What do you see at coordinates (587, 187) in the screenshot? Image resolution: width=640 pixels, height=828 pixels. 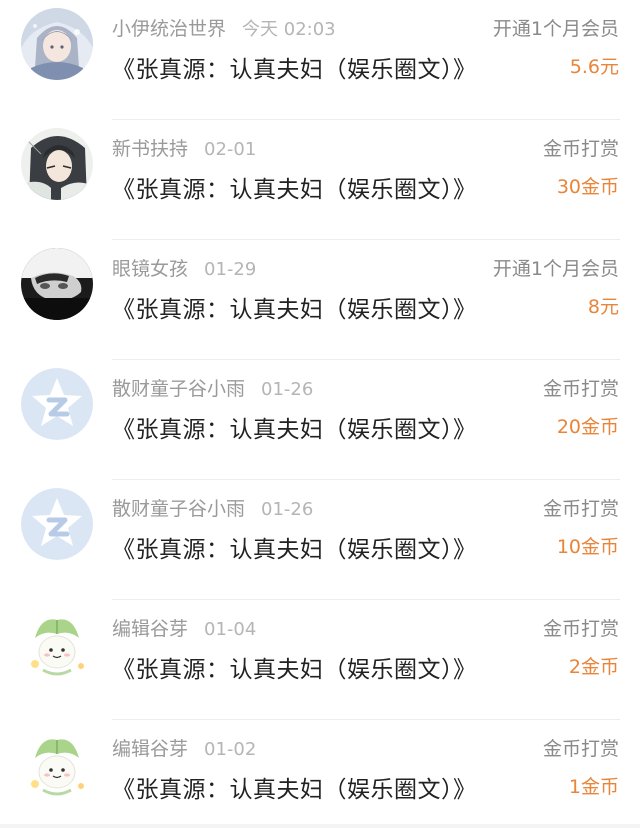 I see `reward-amount: 30金币` at bounding box center [587, 187].